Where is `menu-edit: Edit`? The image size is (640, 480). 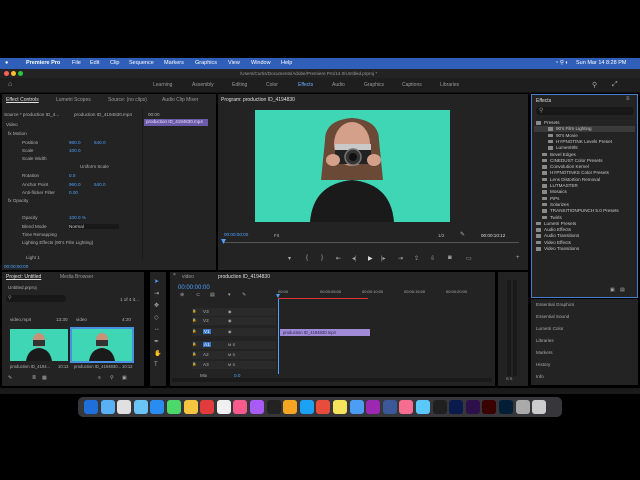 menu-edit: Edit is located at coordinates (94, 63).